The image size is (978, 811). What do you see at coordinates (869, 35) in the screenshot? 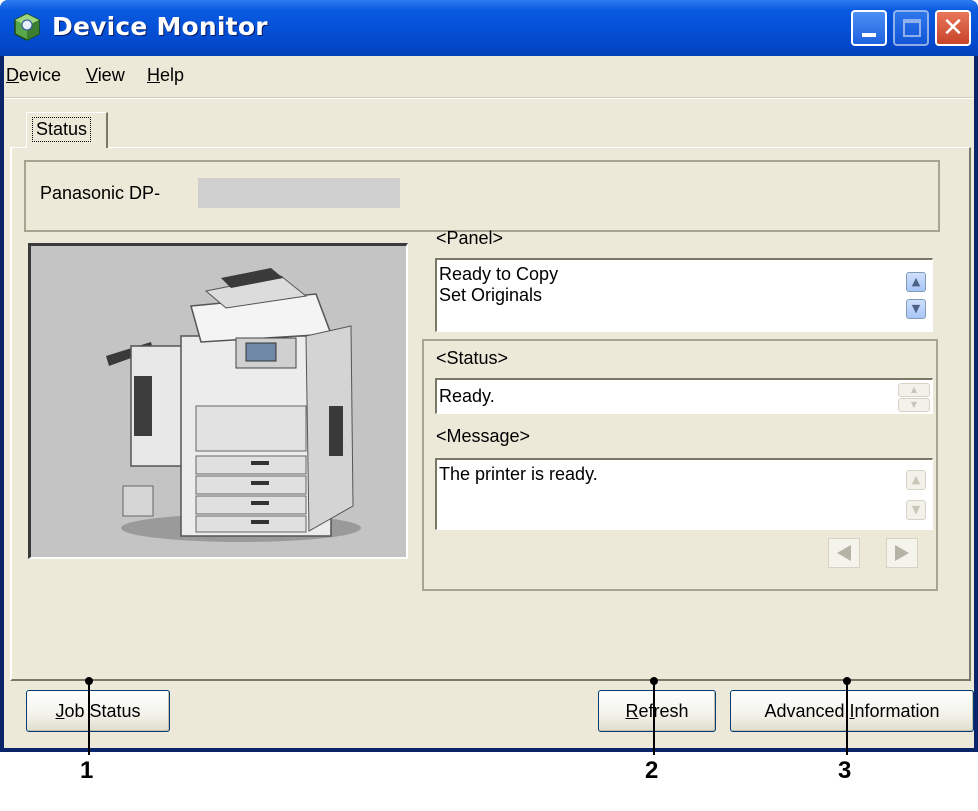
I see `minimize-icon` at bounding box center [869, 35].